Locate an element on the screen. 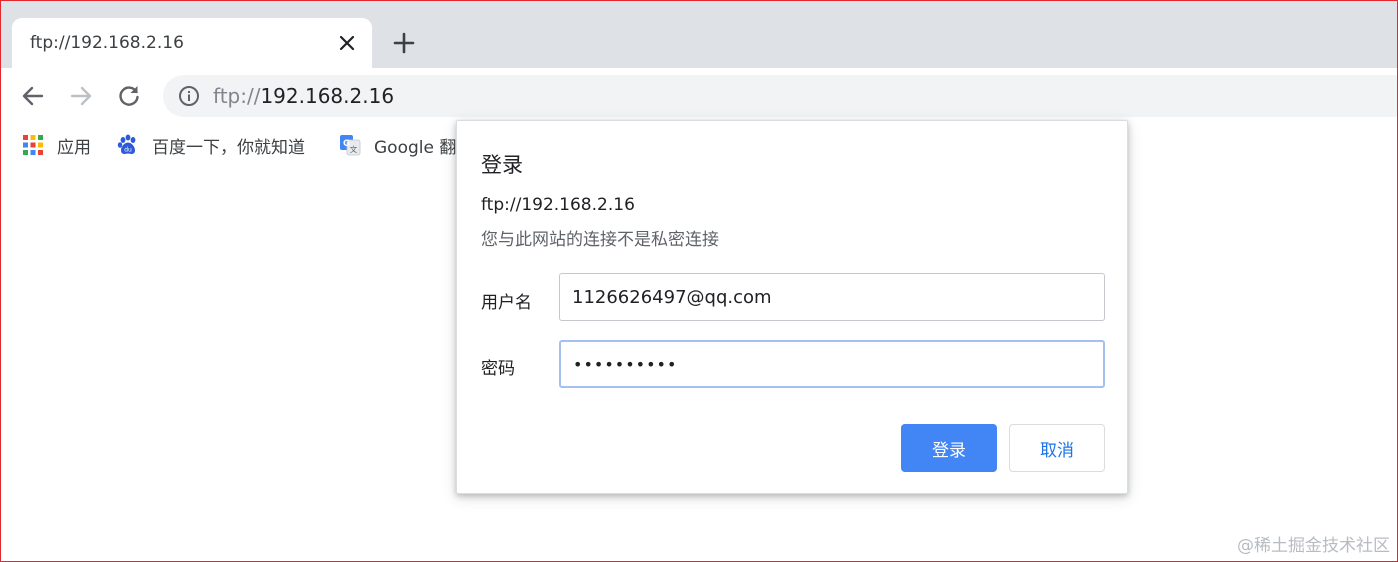 The image size is (1398, 562). cancel-button: 取消 is located at coordinates (1057, 448).